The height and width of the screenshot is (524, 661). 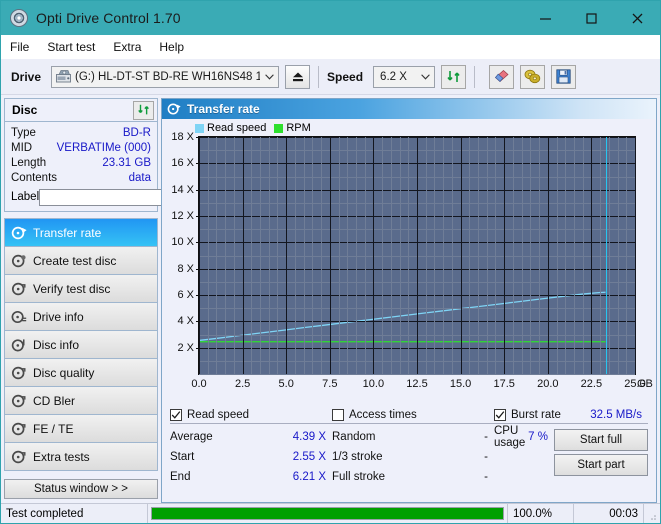 What do you see at coordinates (417, 384) in the screenshot?
I see `x-axis-tick-label: 12.5` at bounding box center [417, 384].